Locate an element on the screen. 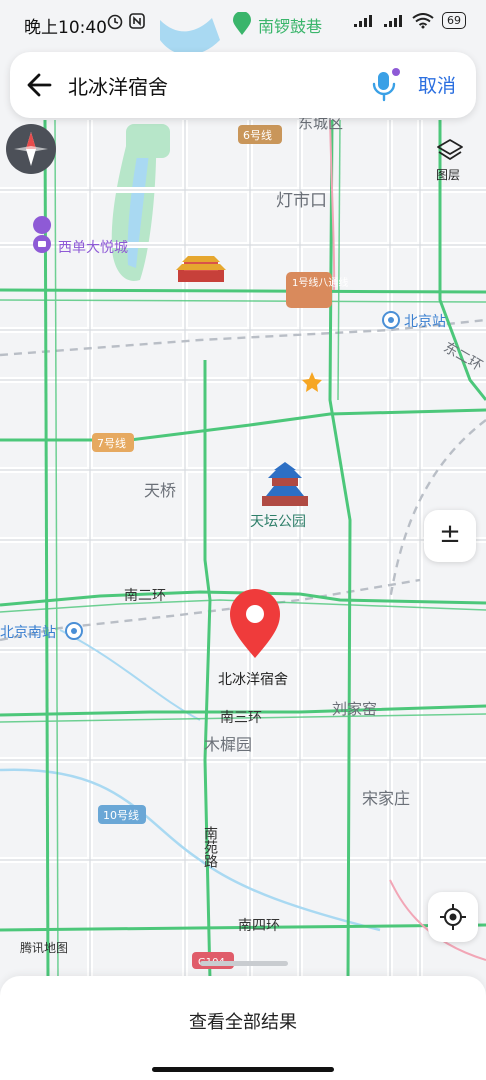 This screenshot has height=1080, width=486. poi-beijing-station: 北京站 is located at coordinates (414, 320).